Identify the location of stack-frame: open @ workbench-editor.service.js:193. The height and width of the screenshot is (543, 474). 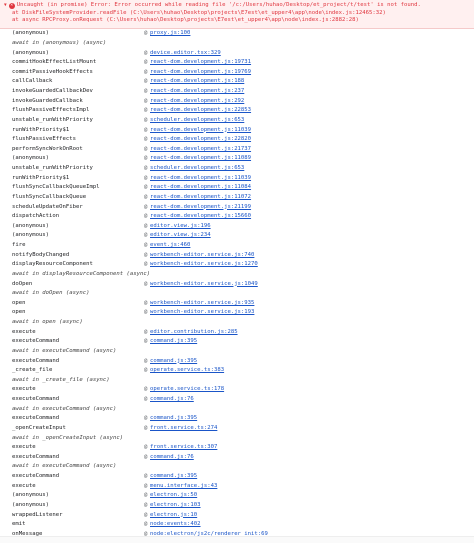
(243, 313).